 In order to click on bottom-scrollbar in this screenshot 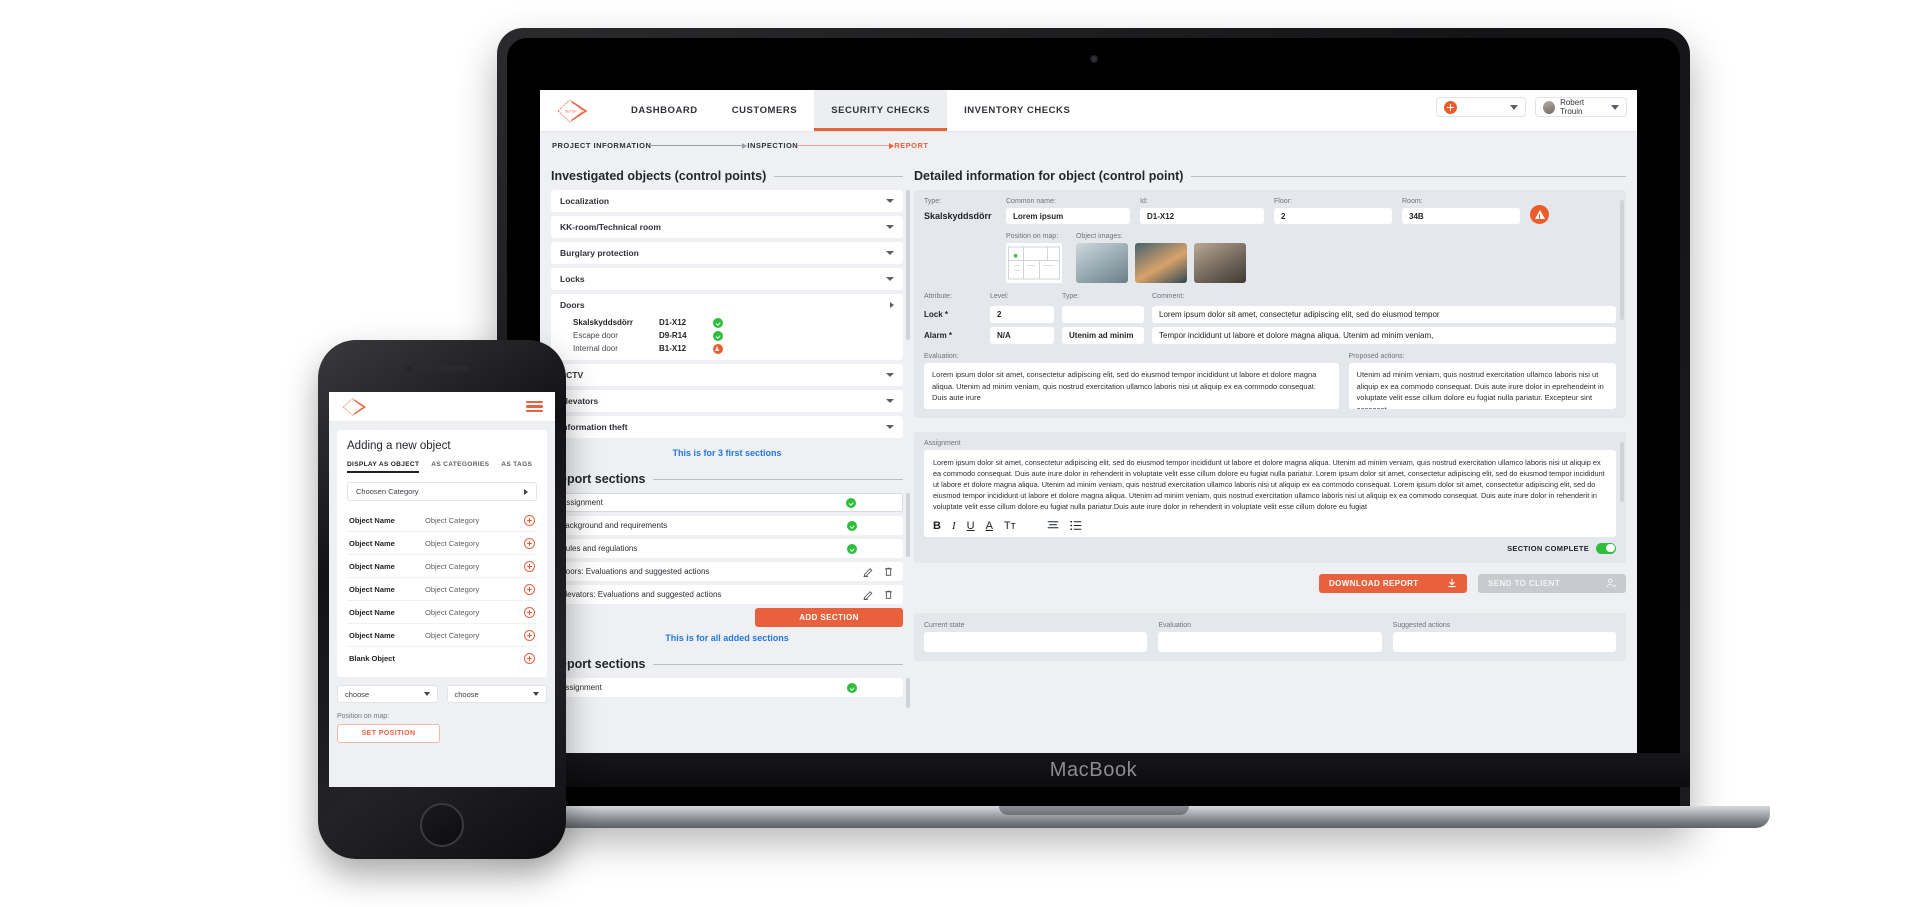, I will do `click(908, 693)`.